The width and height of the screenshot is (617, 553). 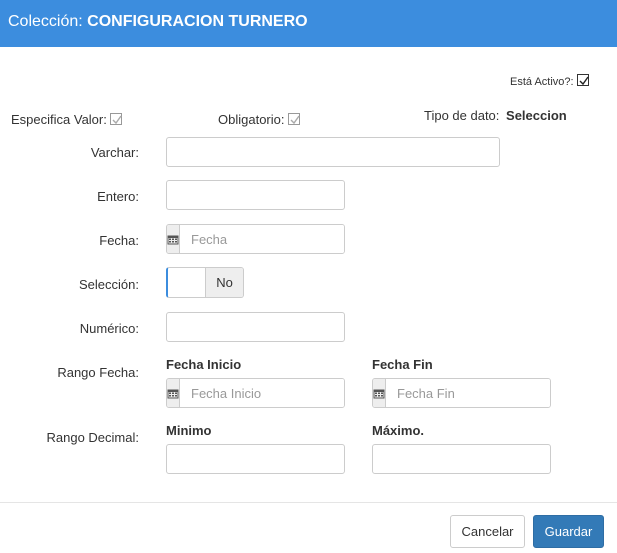 I want to click on active-row: Está Activo?:, so click(x=549, y=81).